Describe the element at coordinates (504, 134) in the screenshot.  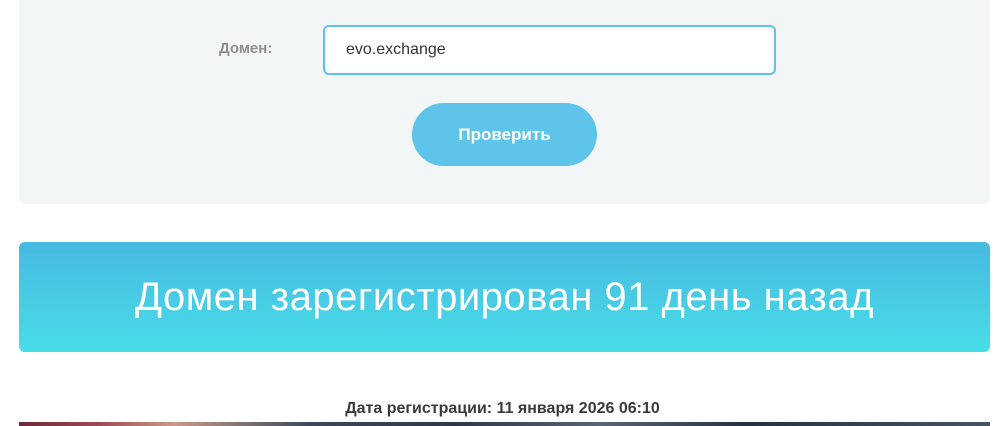
I see `check-button: Проверить` at that location.